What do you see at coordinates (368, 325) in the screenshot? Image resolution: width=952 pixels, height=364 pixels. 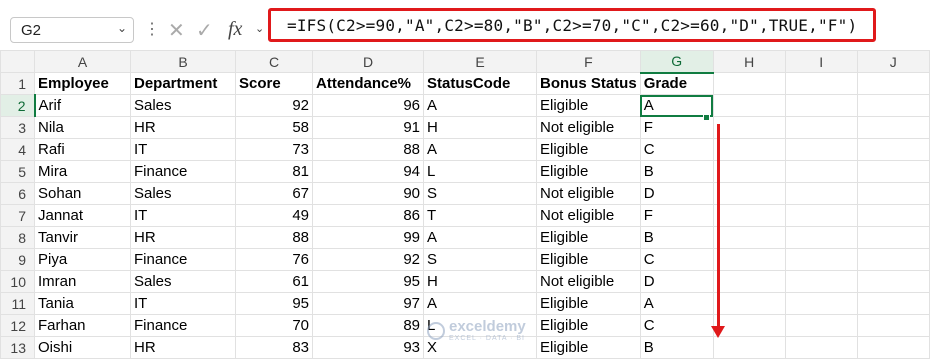 I see `cell: 89` at bounding box center [368, 325].